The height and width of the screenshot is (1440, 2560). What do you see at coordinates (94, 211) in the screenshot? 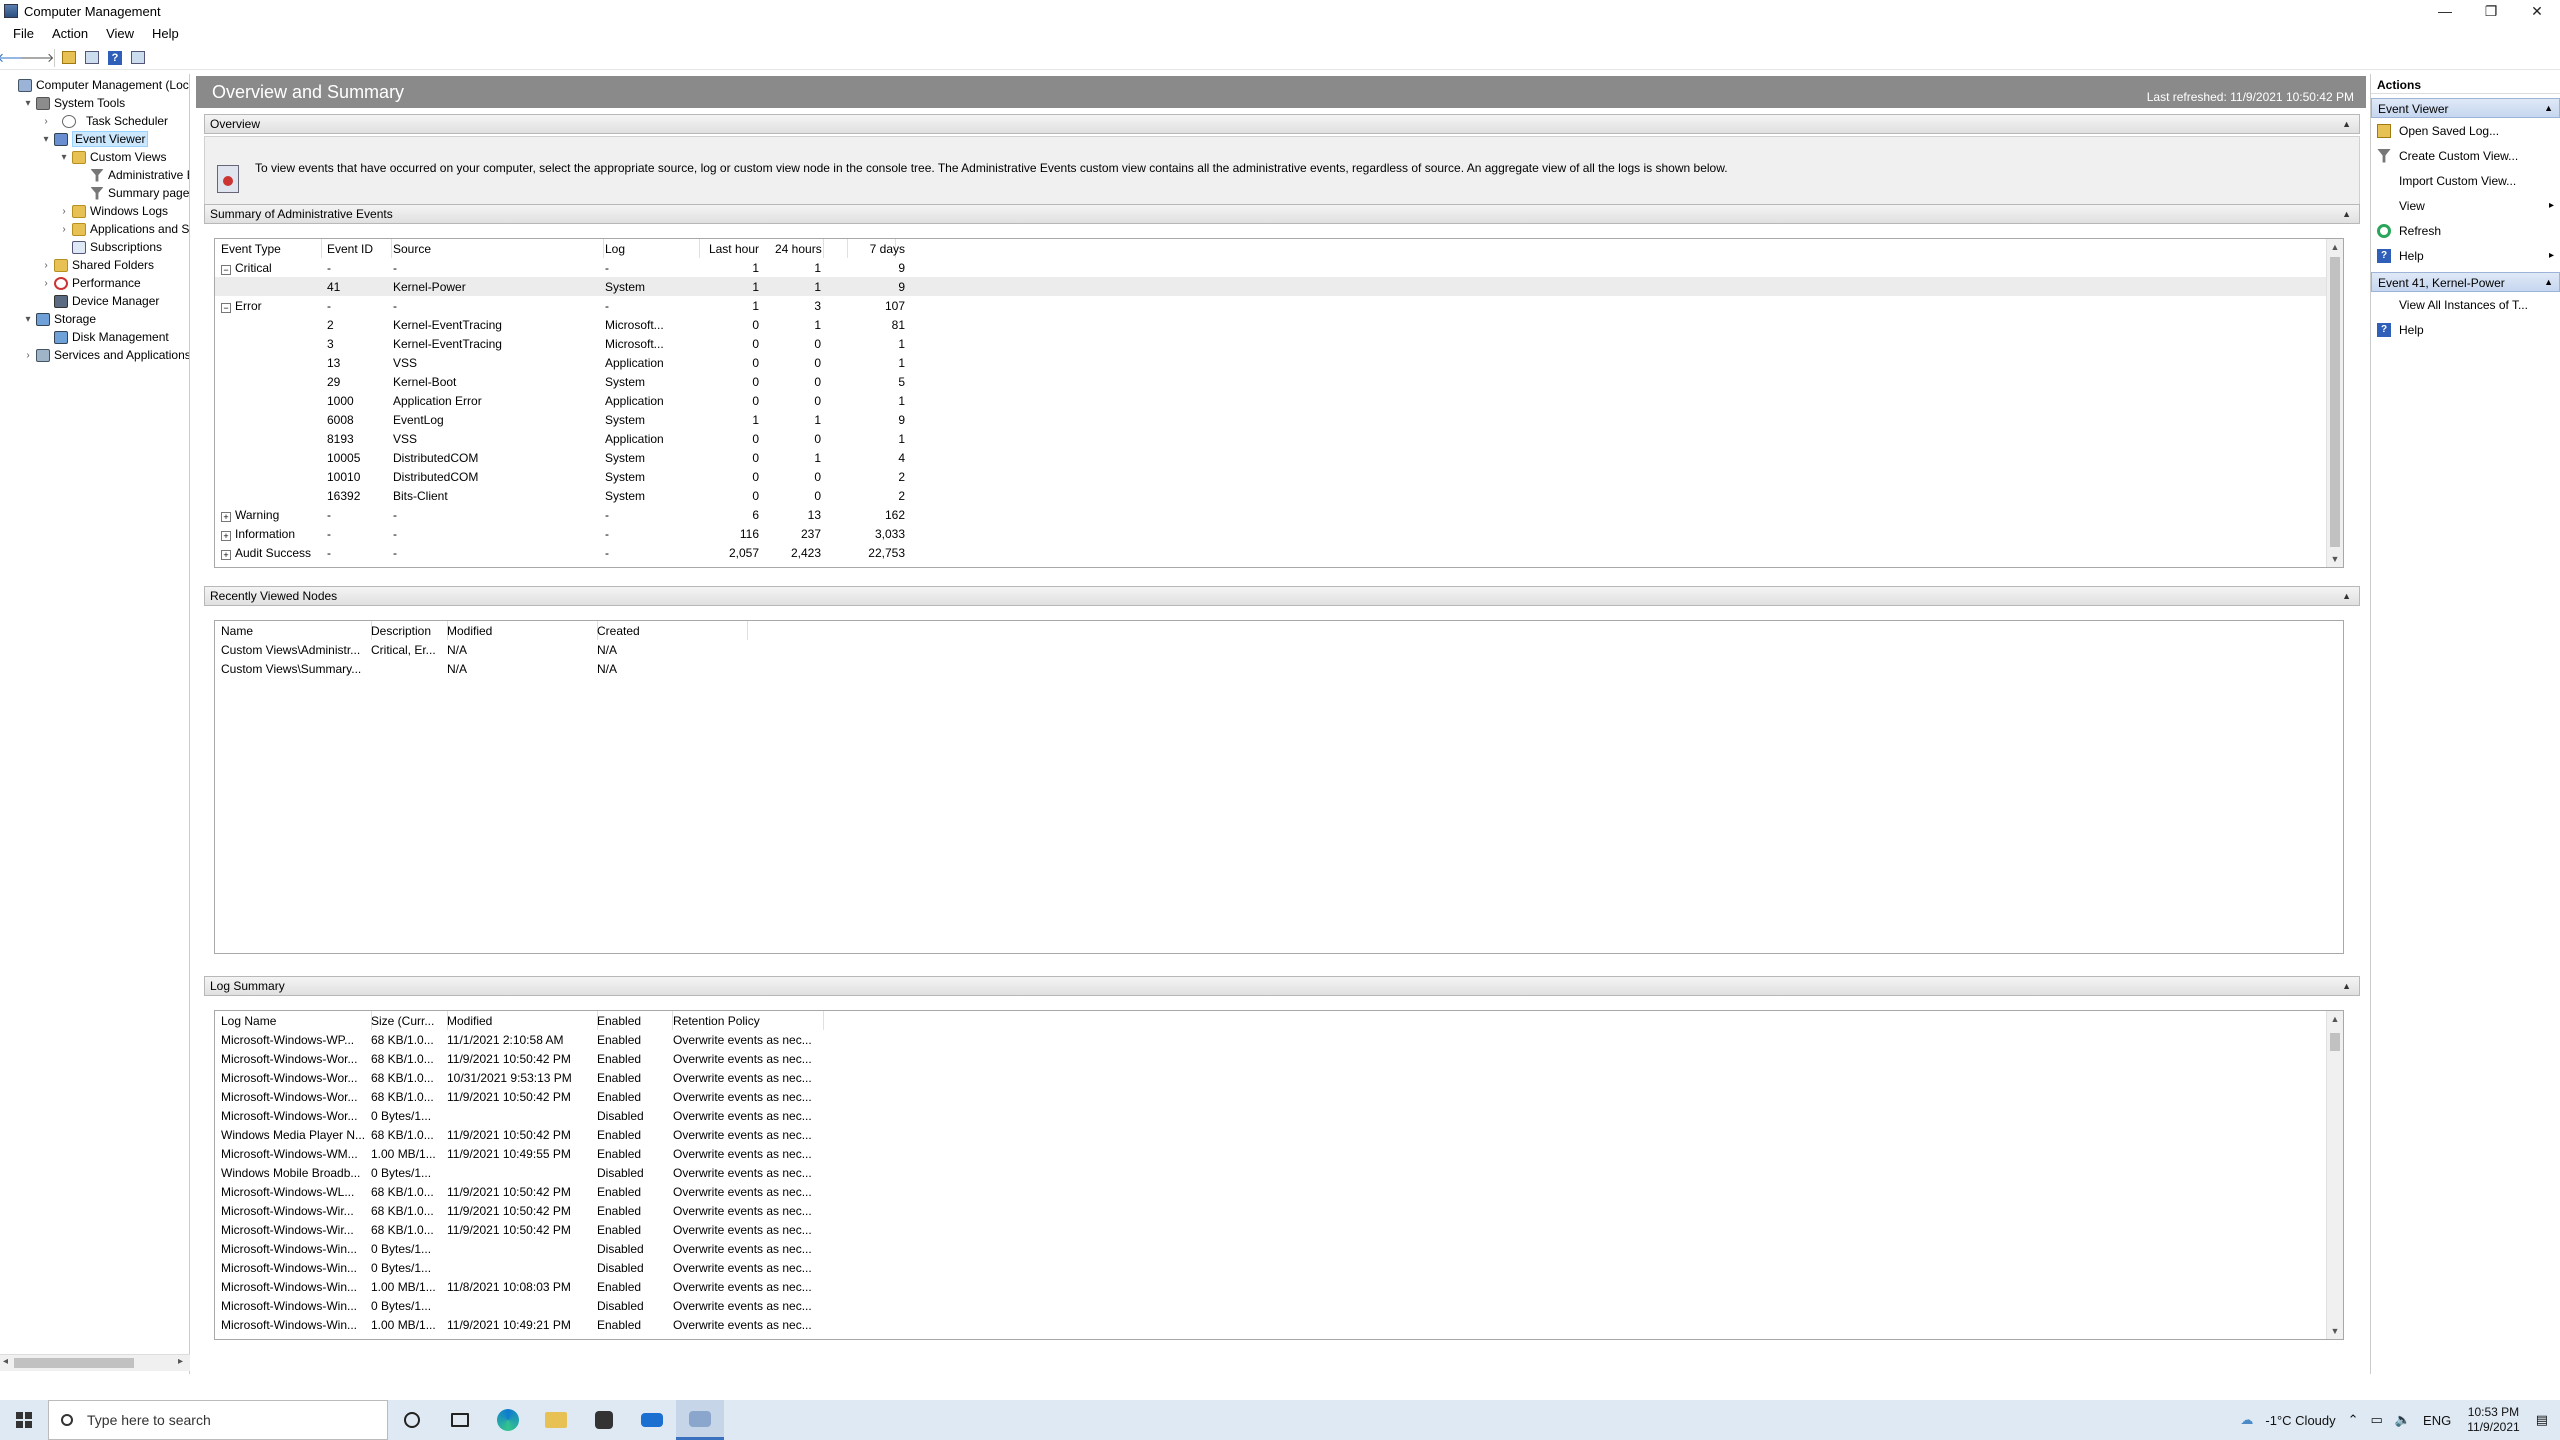
I see `tree-item: › Windows Logs` at bounding box center [94, 211].